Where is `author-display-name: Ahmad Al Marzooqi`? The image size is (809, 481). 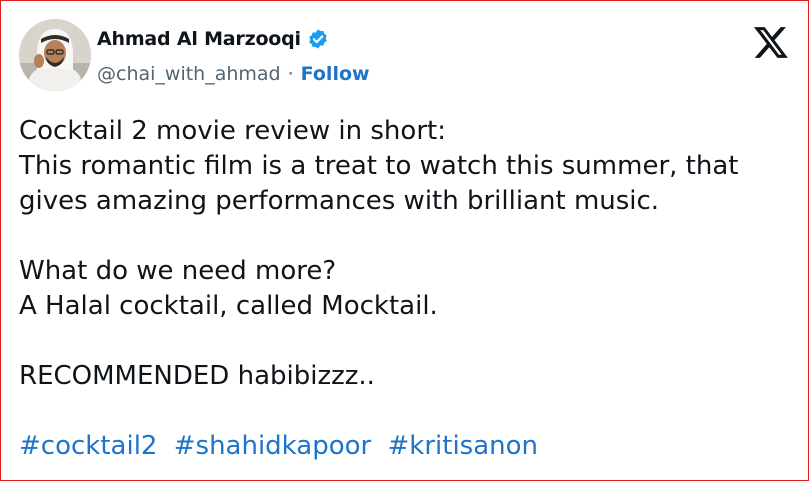
author-display-name: Ahmad Al Marzooqi is located at coordinates (199, 39).